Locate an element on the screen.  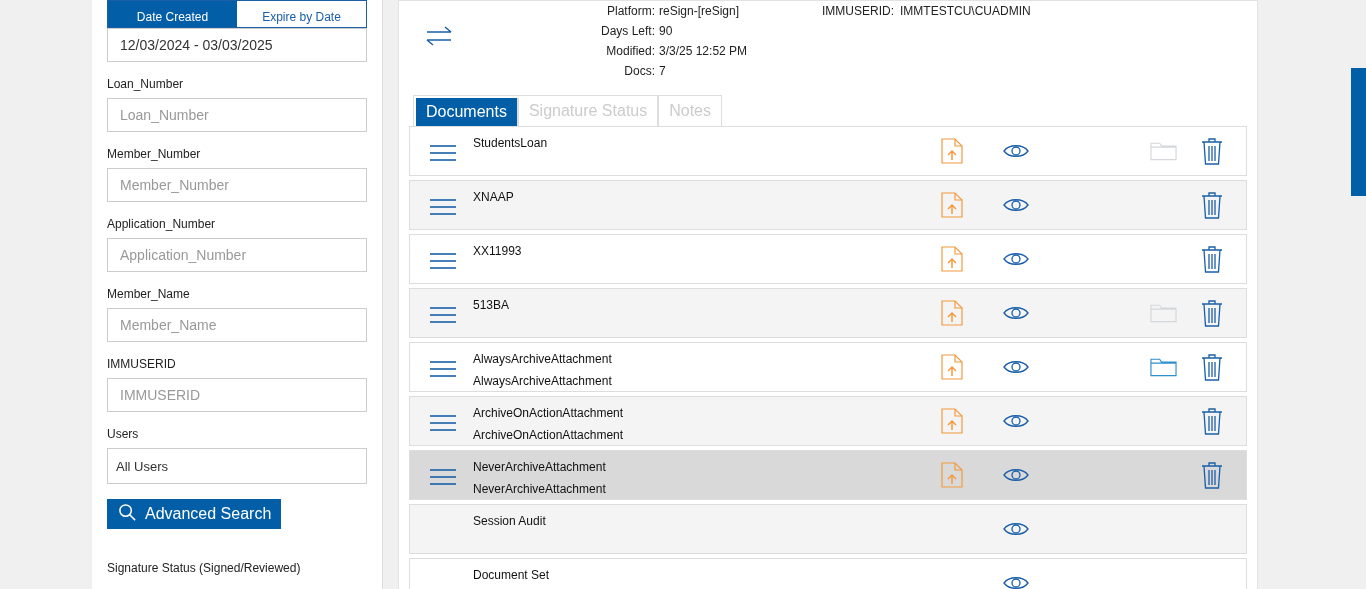
field-label: Member_Number is located at coordinates (154, 154).